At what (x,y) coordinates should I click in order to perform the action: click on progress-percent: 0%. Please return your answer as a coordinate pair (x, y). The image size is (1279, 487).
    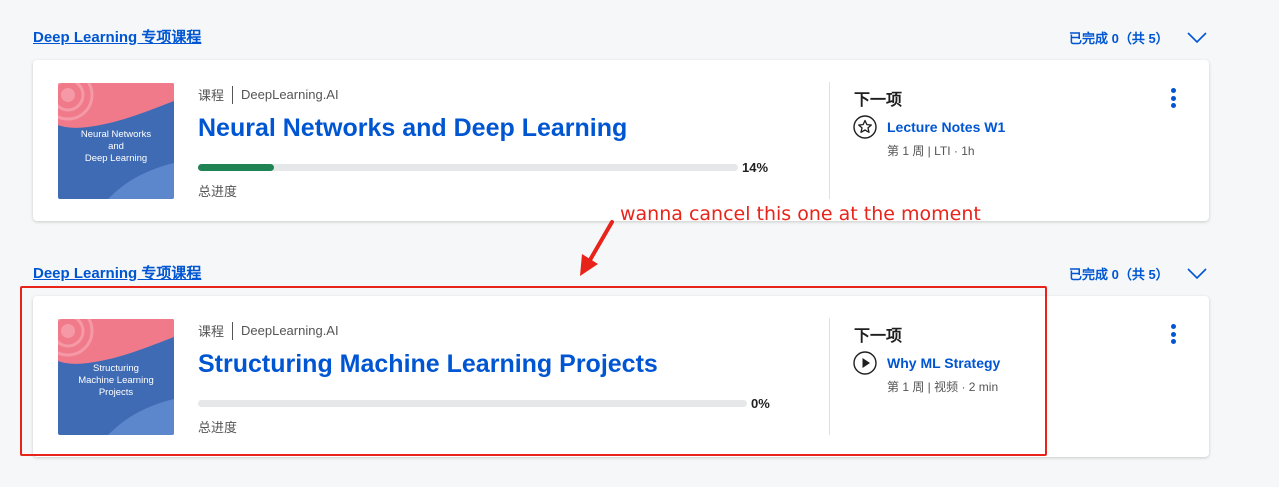
    Looking at the image, I should click on (760, 403).